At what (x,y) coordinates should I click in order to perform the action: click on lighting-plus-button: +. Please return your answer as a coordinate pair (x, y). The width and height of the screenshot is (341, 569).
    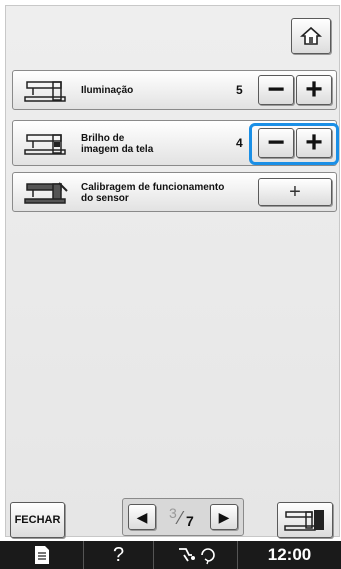
    Looking at the image, I should click on (314, 90).